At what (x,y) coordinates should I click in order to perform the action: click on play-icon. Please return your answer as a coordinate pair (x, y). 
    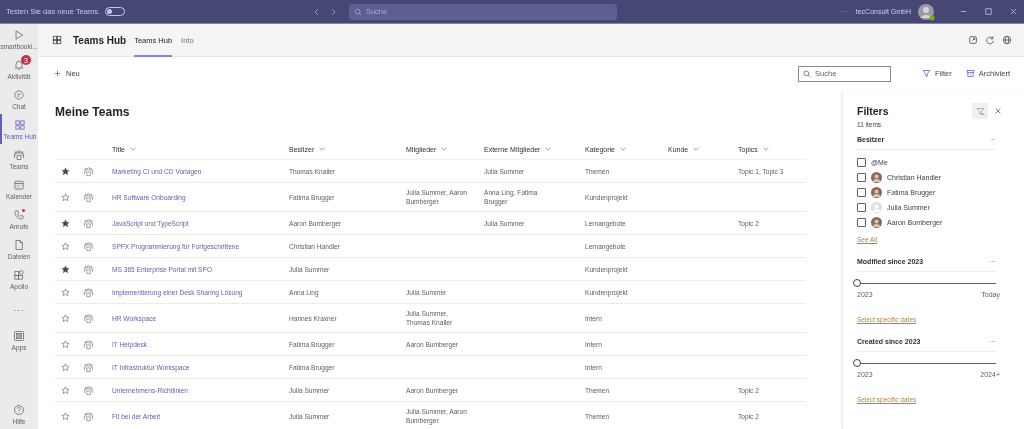
    Looking at the image, I should click on (19, 34).